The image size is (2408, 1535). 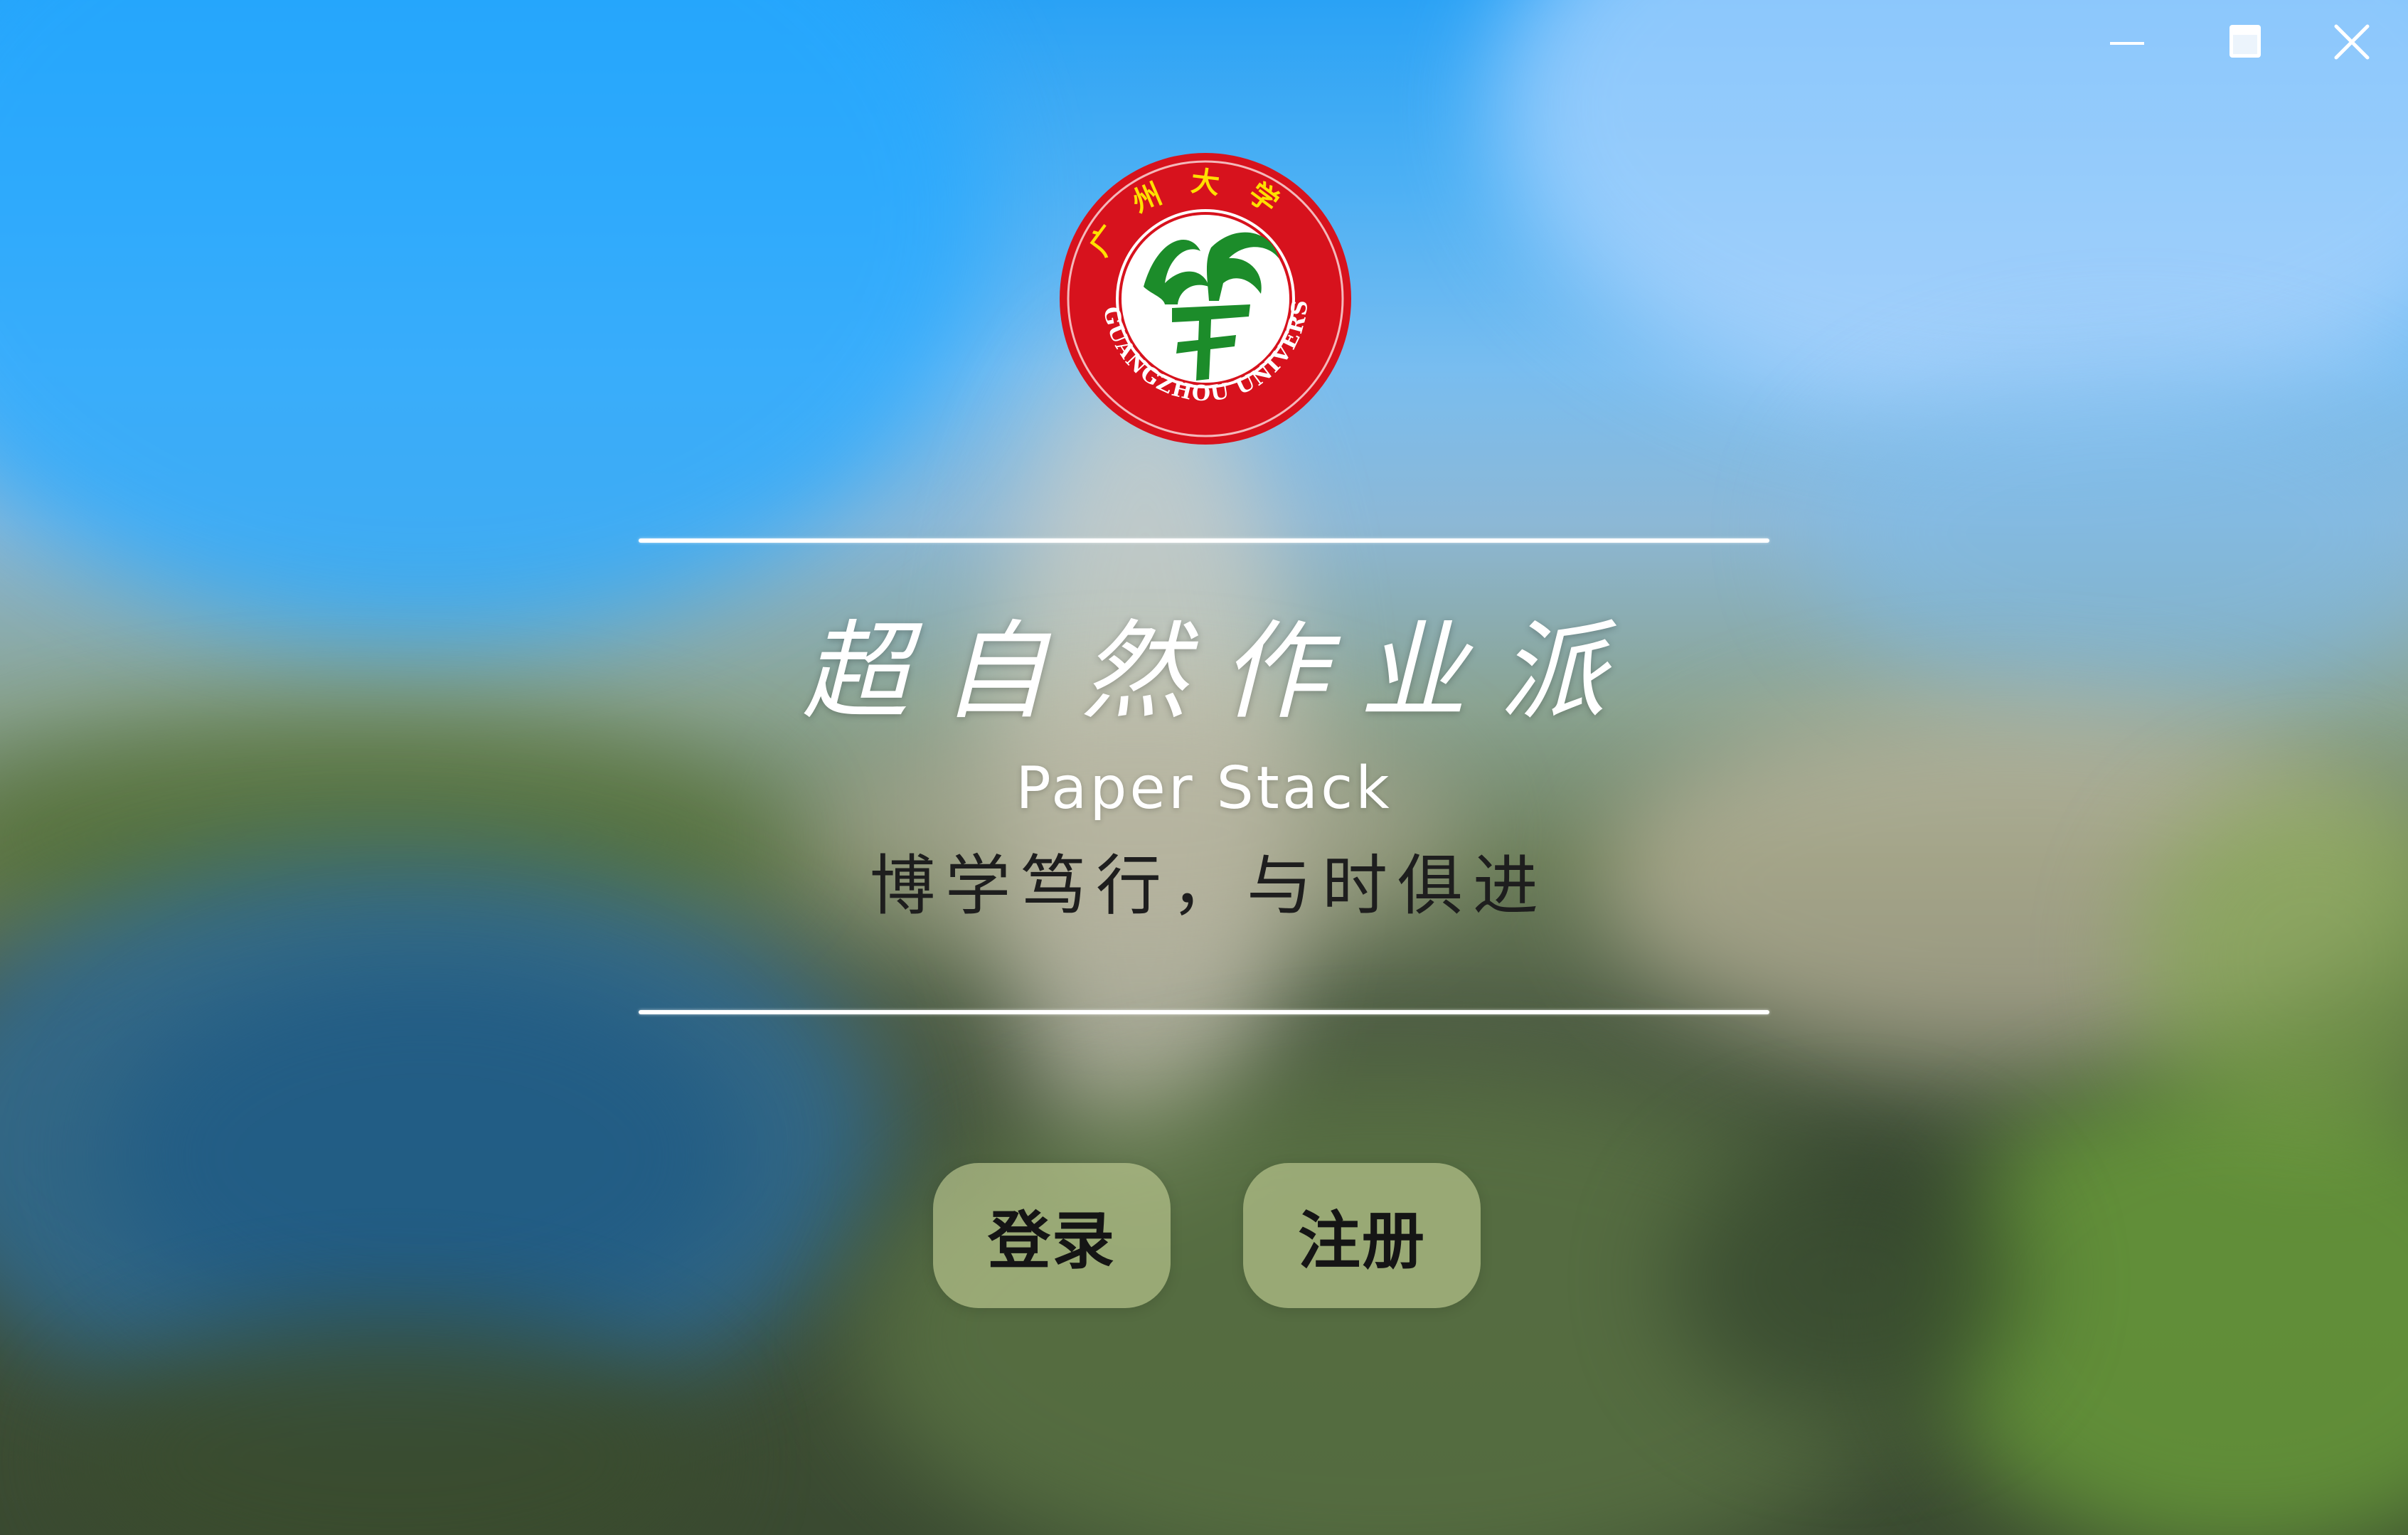 I want to click on maximize-icon, so click(x=2245, y=41).